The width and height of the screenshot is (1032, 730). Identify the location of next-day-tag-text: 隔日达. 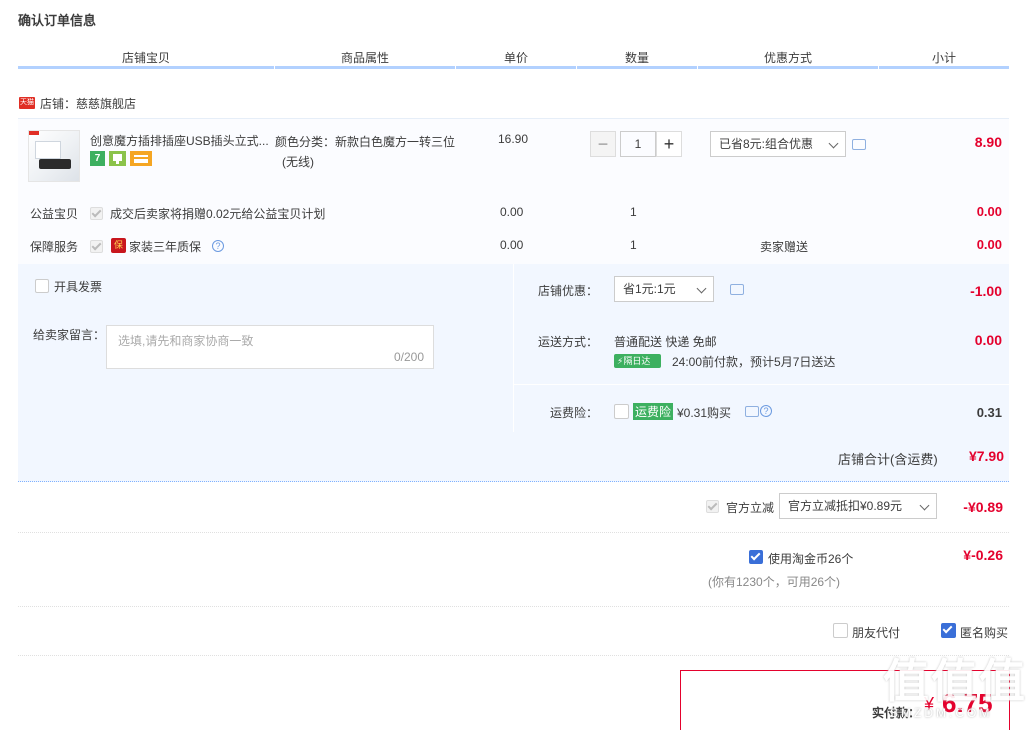
(637, 361).